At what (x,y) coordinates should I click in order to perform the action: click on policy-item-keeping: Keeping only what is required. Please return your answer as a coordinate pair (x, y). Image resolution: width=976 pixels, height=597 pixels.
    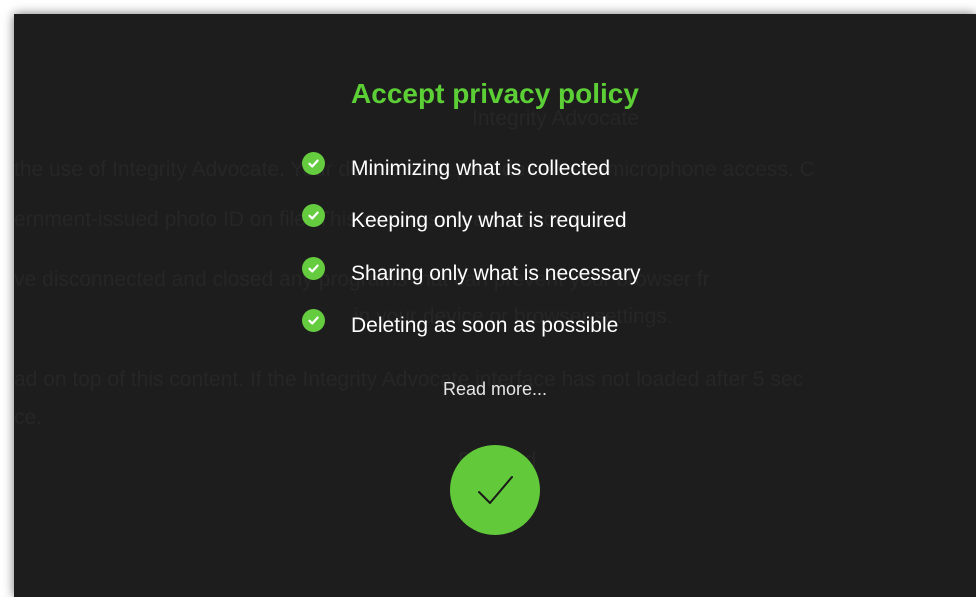
    Looking at the image, I should click on (464, 219).